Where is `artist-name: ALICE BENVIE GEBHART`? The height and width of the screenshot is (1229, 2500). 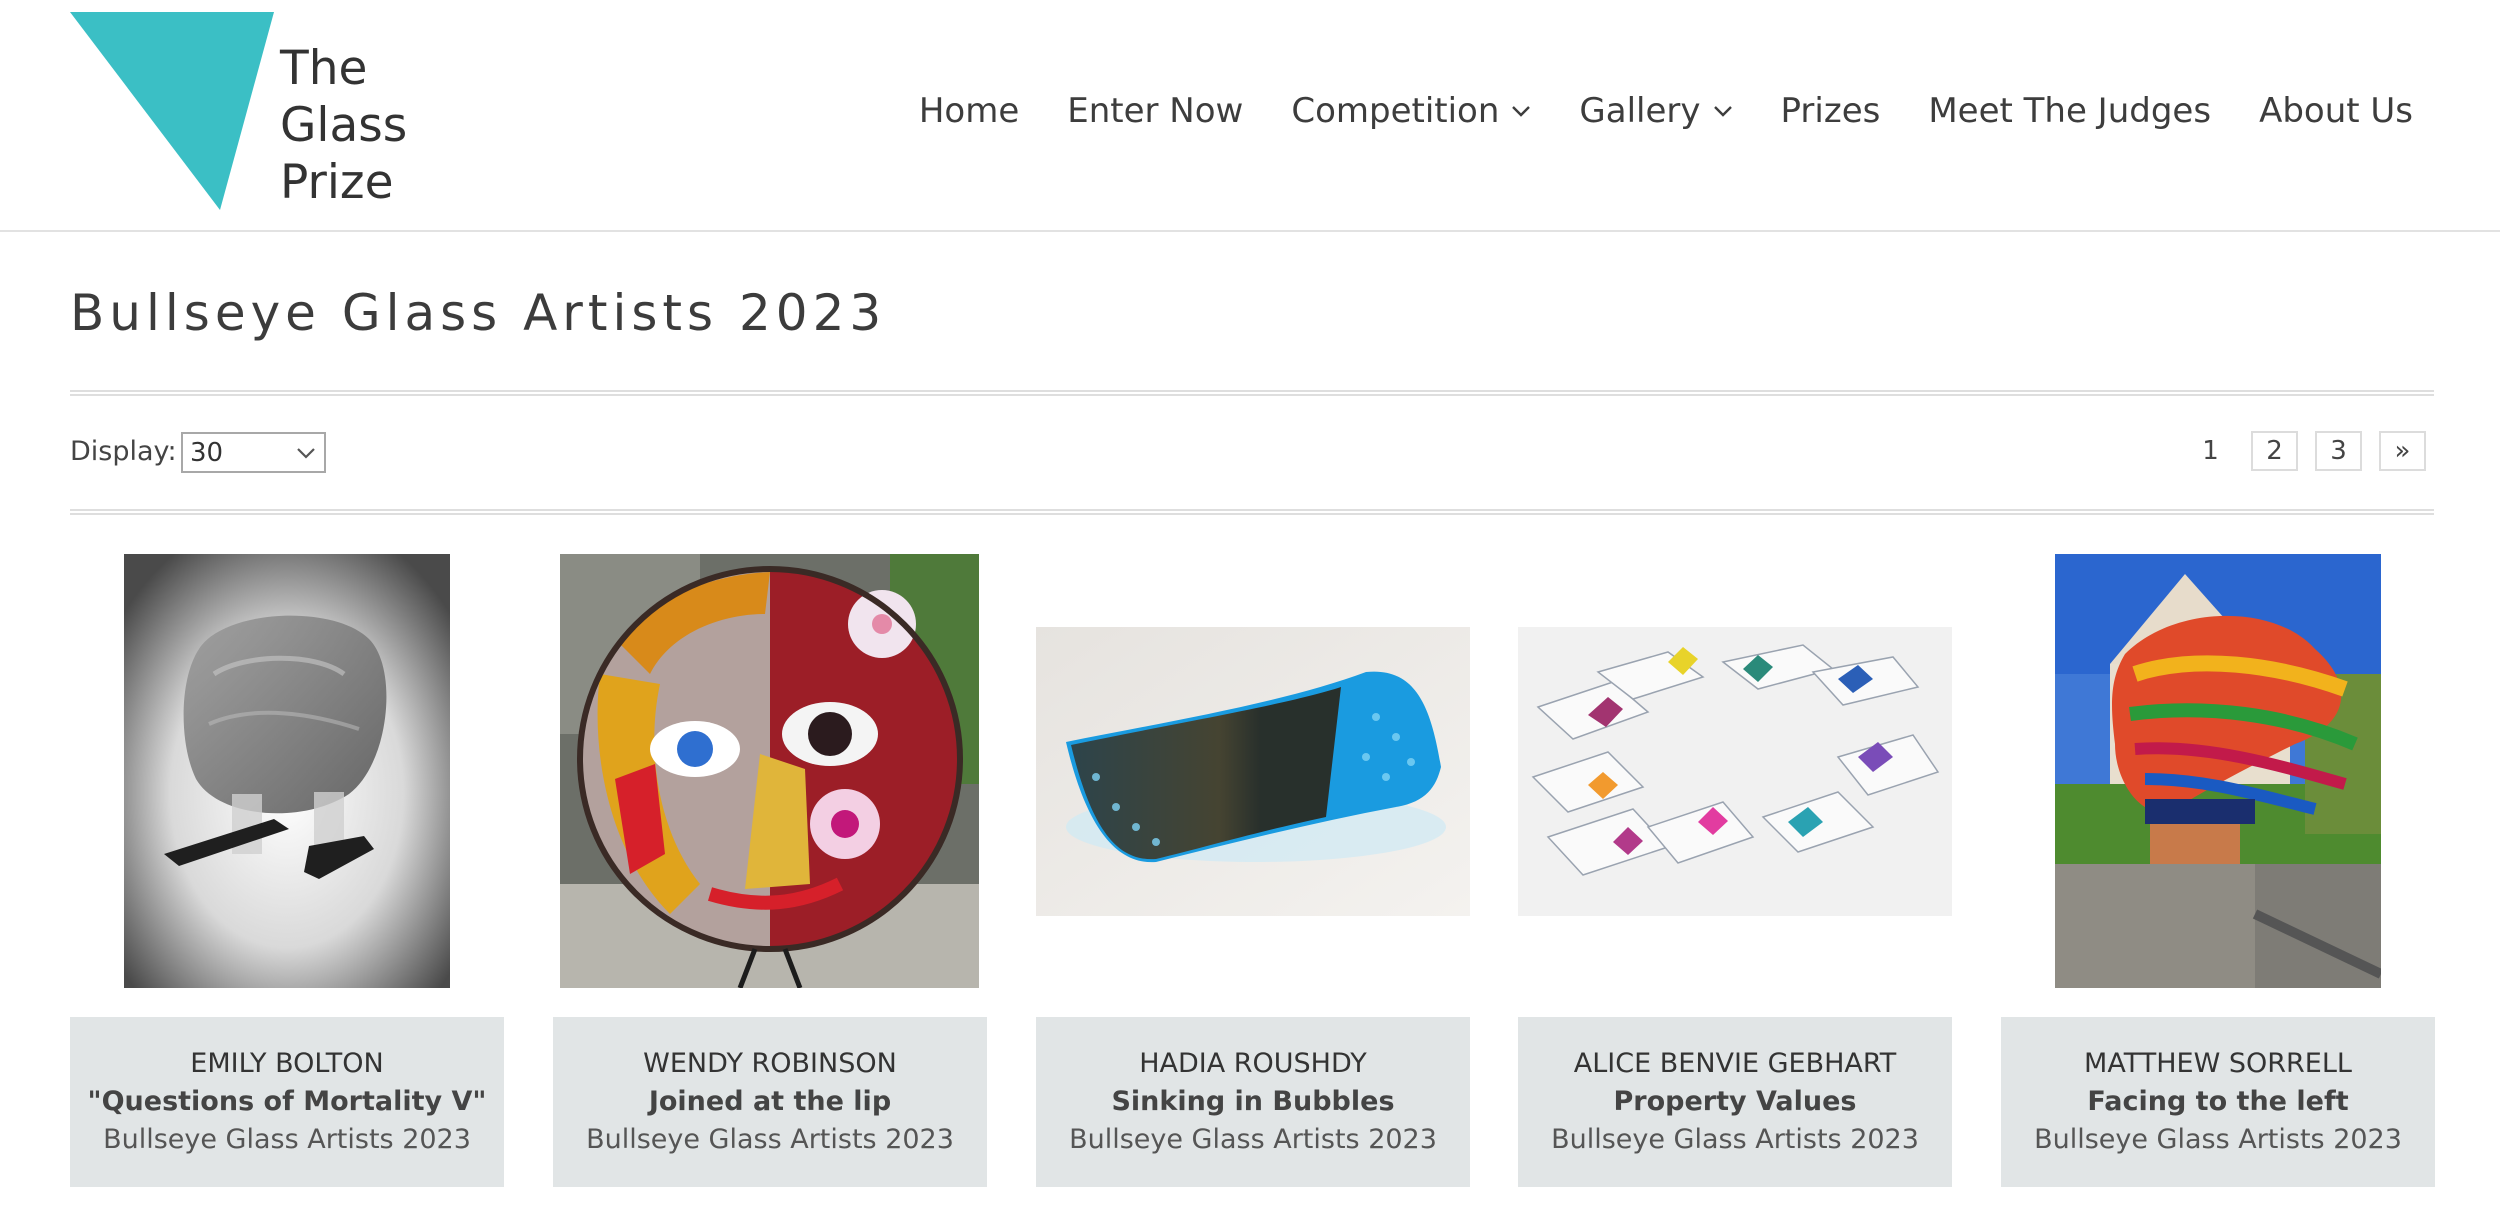 artist-name: ALICE BENVIE GEBHART is located at coordinates (1735, 1063).